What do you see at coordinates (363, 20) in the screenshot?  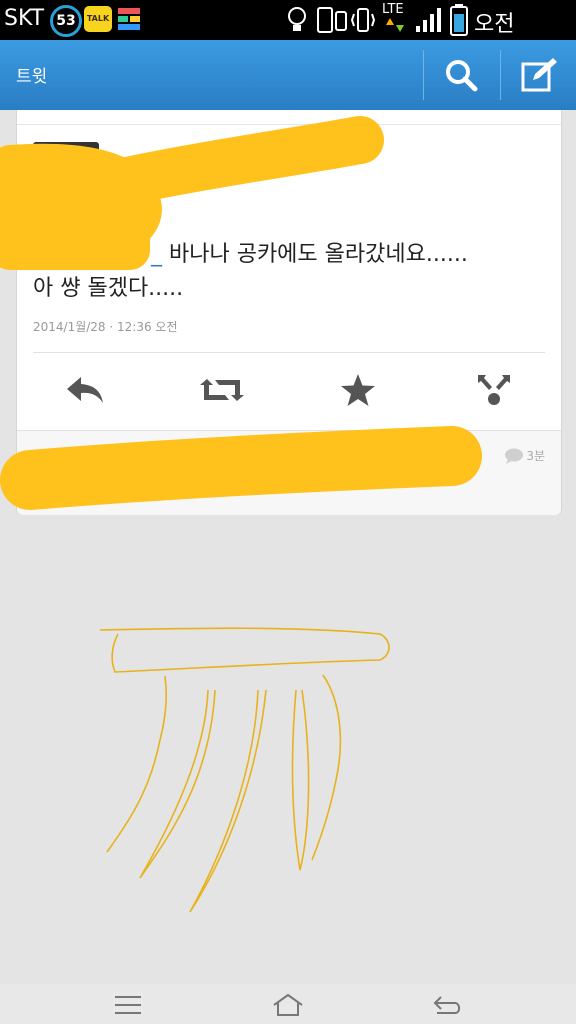 I see `vibrate-icon` at bounding box center [363, 20].